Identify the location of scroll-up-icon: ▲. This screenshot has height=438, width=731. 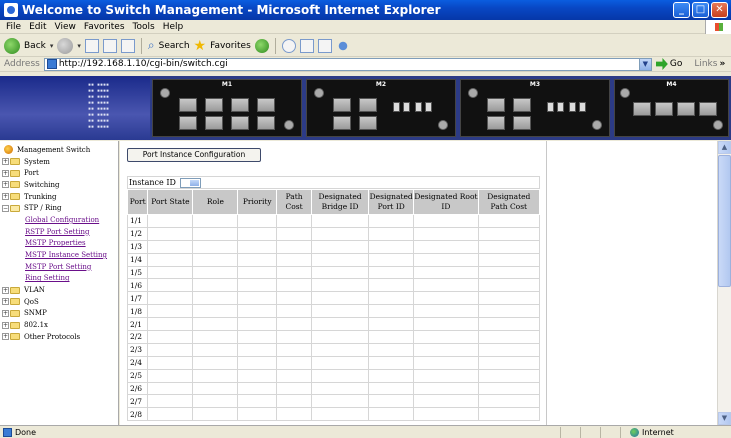
(724, 147).